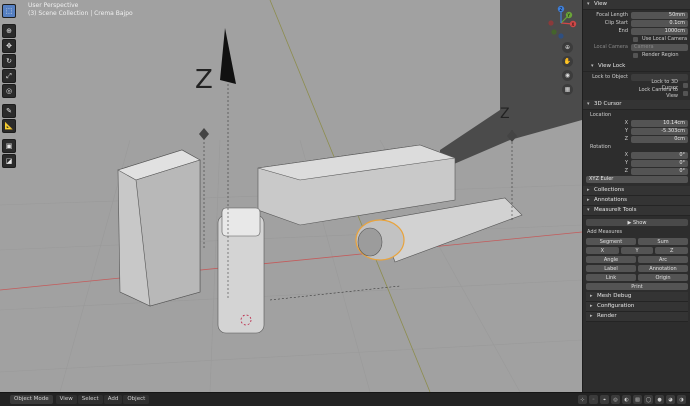  Describe the element at coordinates (9, 126) in the screenshot. I see `measure-icon: 📐` at that location.